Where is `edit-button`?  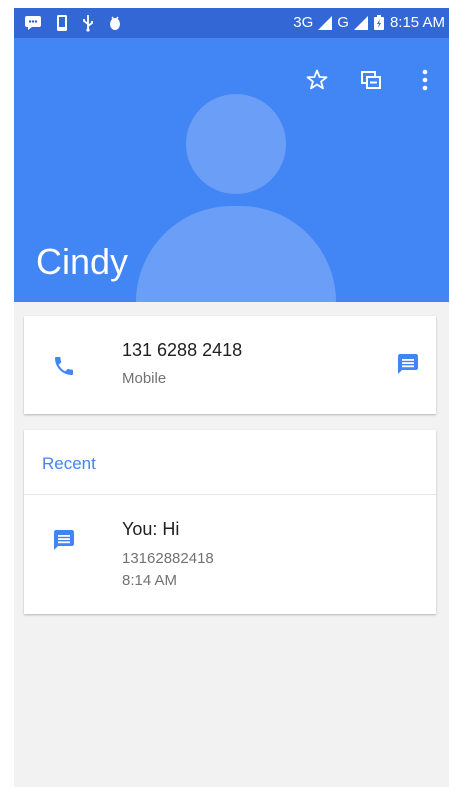
edit-button is located at coordinates (371, 80).